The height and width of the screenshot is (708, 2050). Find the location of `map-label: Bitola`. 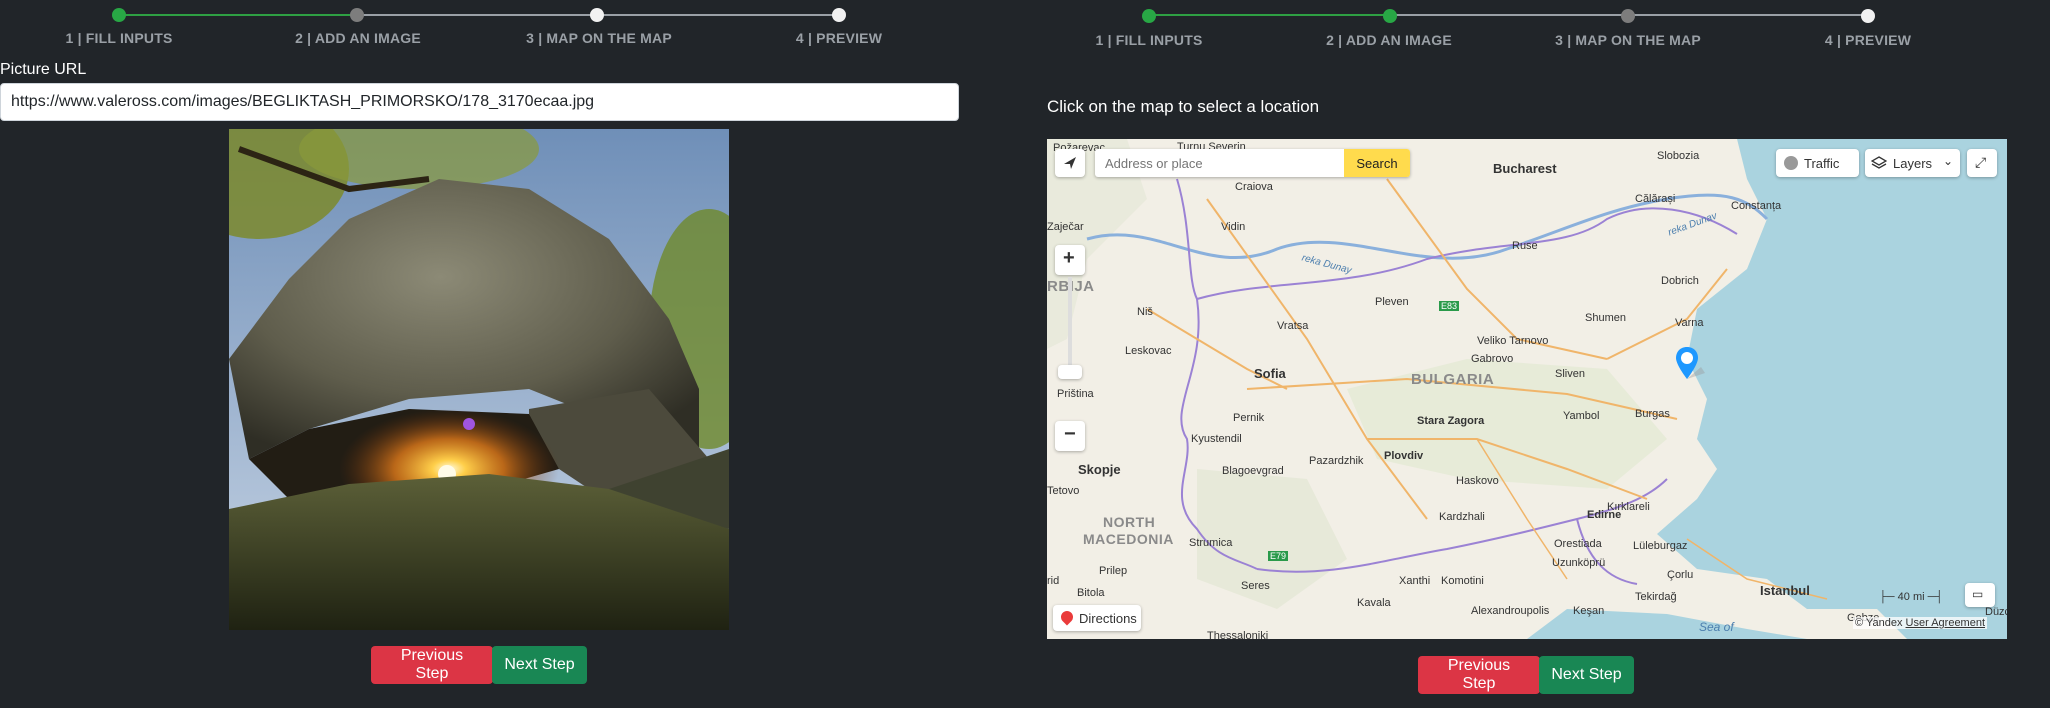

map-label: Bitola is located at coordinates (1091, 593).